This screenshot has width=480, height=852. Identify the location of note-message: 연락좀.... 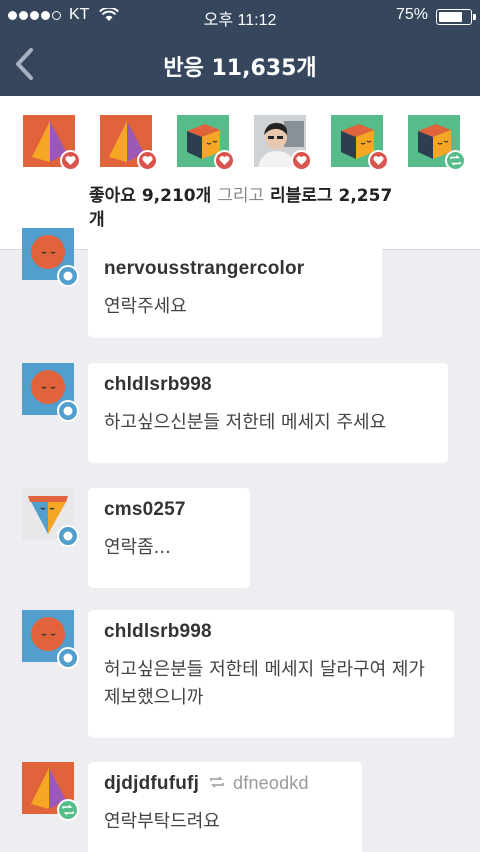
(137, 547).